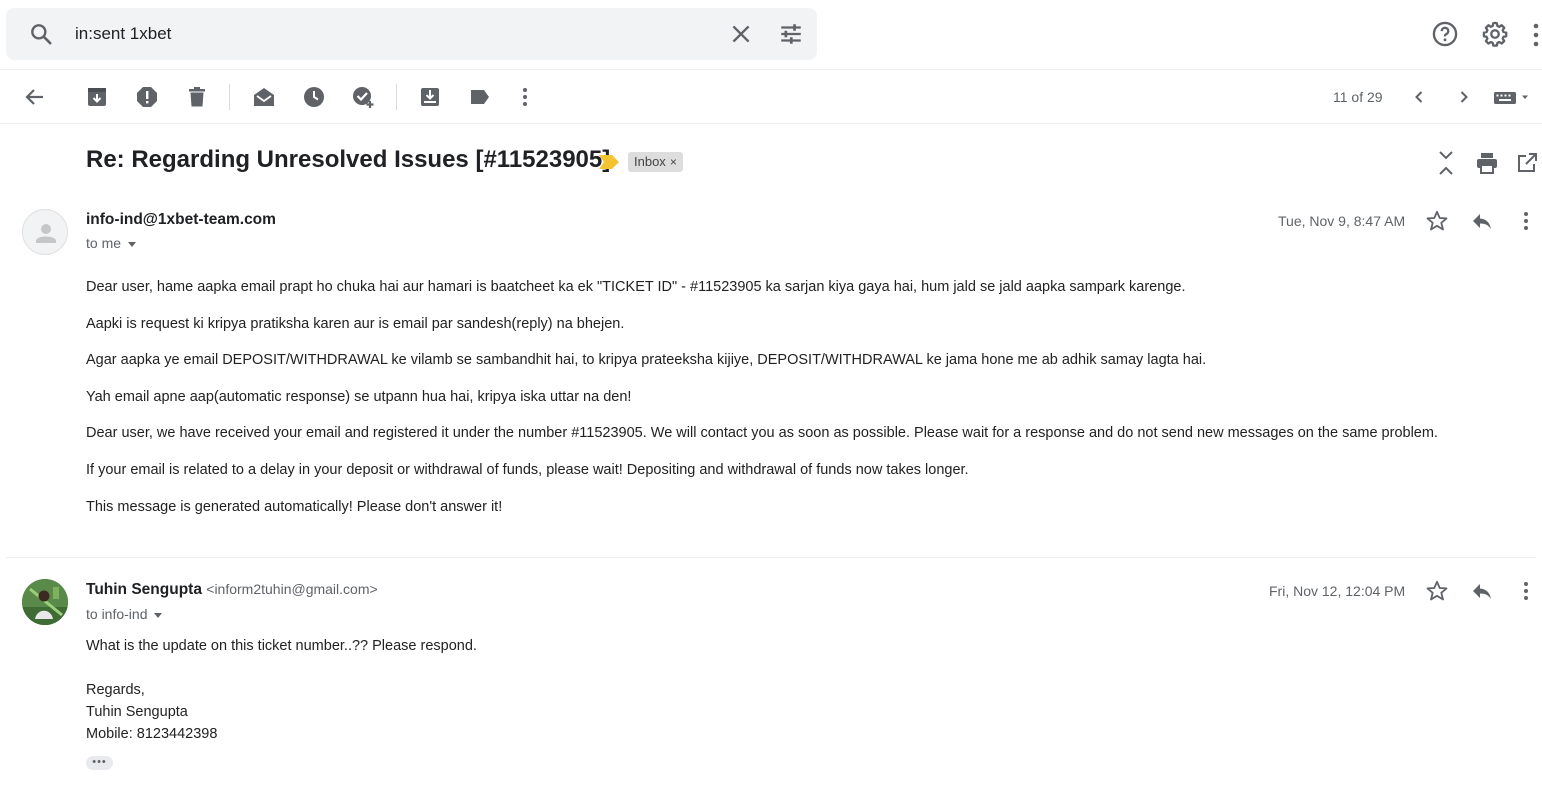 This screenshot has width=1542, height=798. I want to click on body-line: Regards,, so click(115, 690).